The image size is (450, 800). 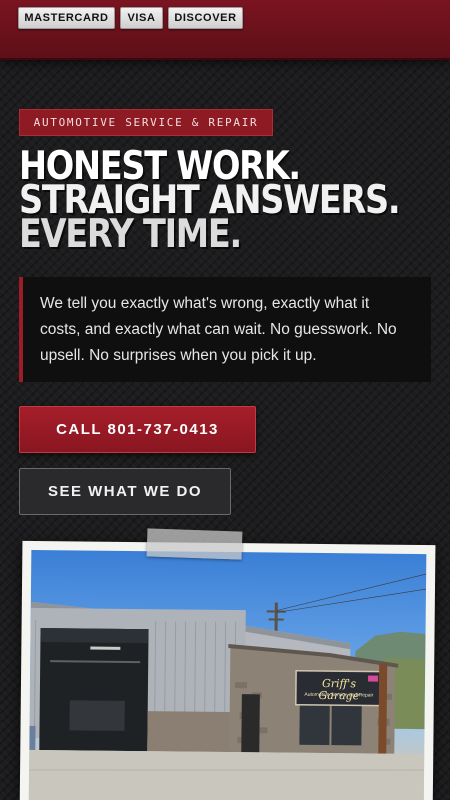 I want to click on tape-decoration, so click(x=194, y=544).